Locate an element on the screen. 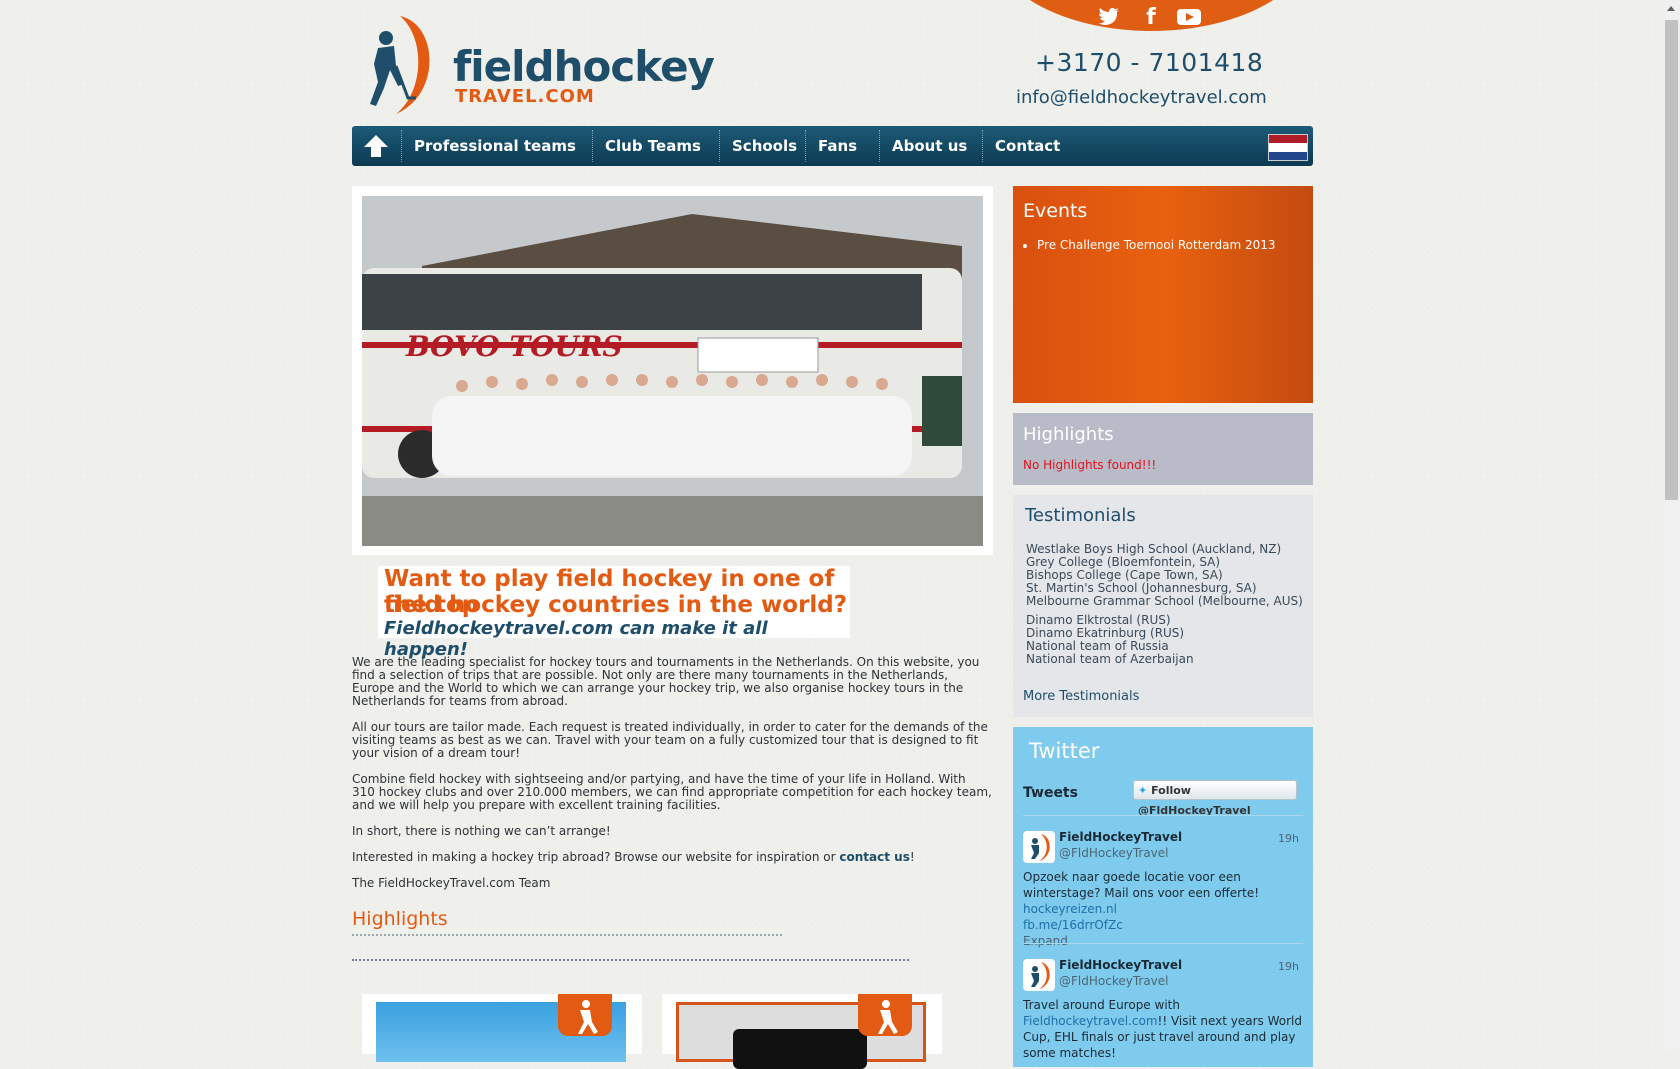  testimonial-item: National team of Azerbaijan is located at coordinates (1164, 659).